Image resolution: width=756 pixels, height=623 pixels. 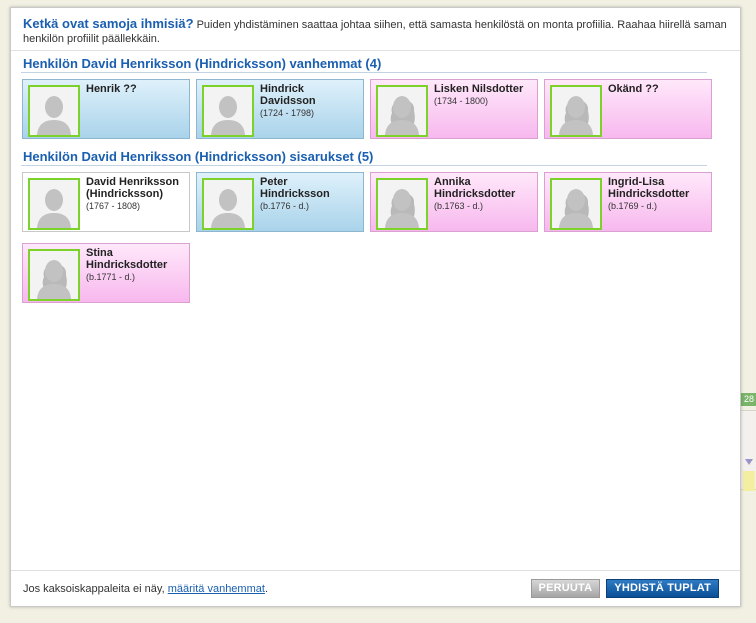 I want to click on person-name: Lisken Nilsdotter, so click(x=479, y=89).